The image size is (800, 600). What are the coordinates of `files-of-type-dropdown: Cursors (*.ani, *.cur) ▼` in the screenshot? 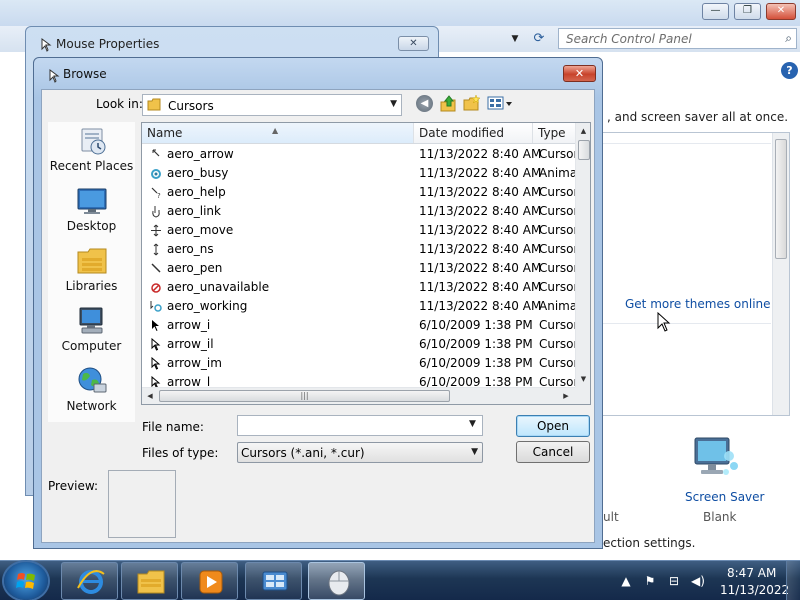 It's located at (360, 452).